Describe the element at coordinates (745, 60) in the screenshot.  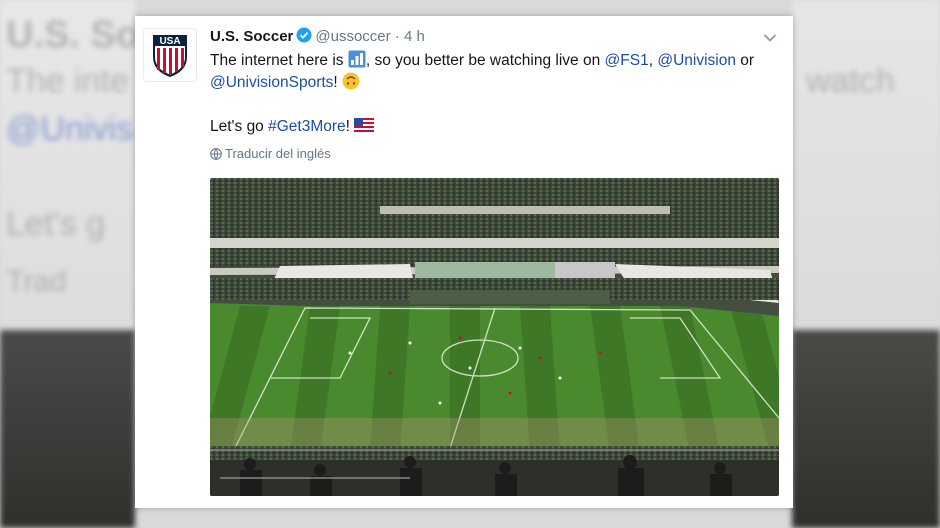
I see `tweet-text-or: or` at that location.